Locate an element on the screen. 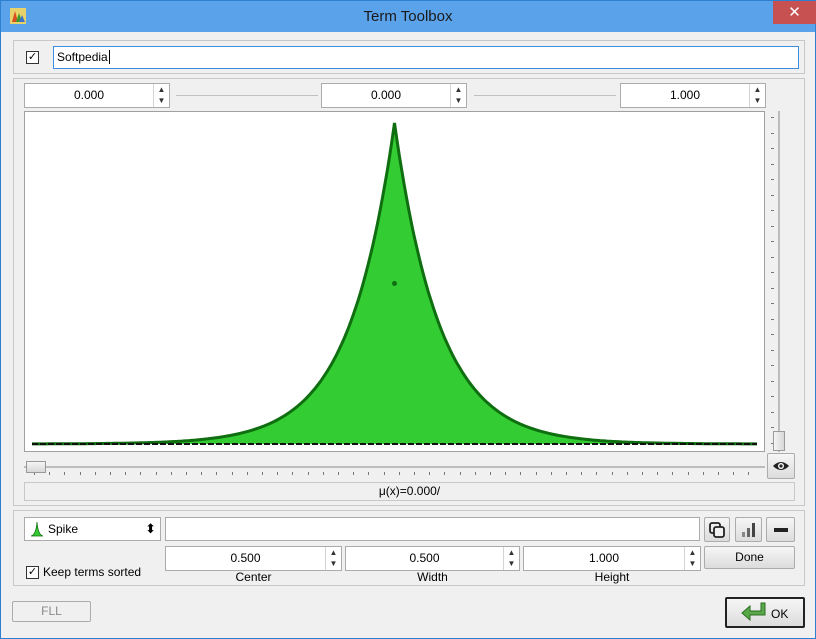  remove-term-button is located at coordinates (780, 529).